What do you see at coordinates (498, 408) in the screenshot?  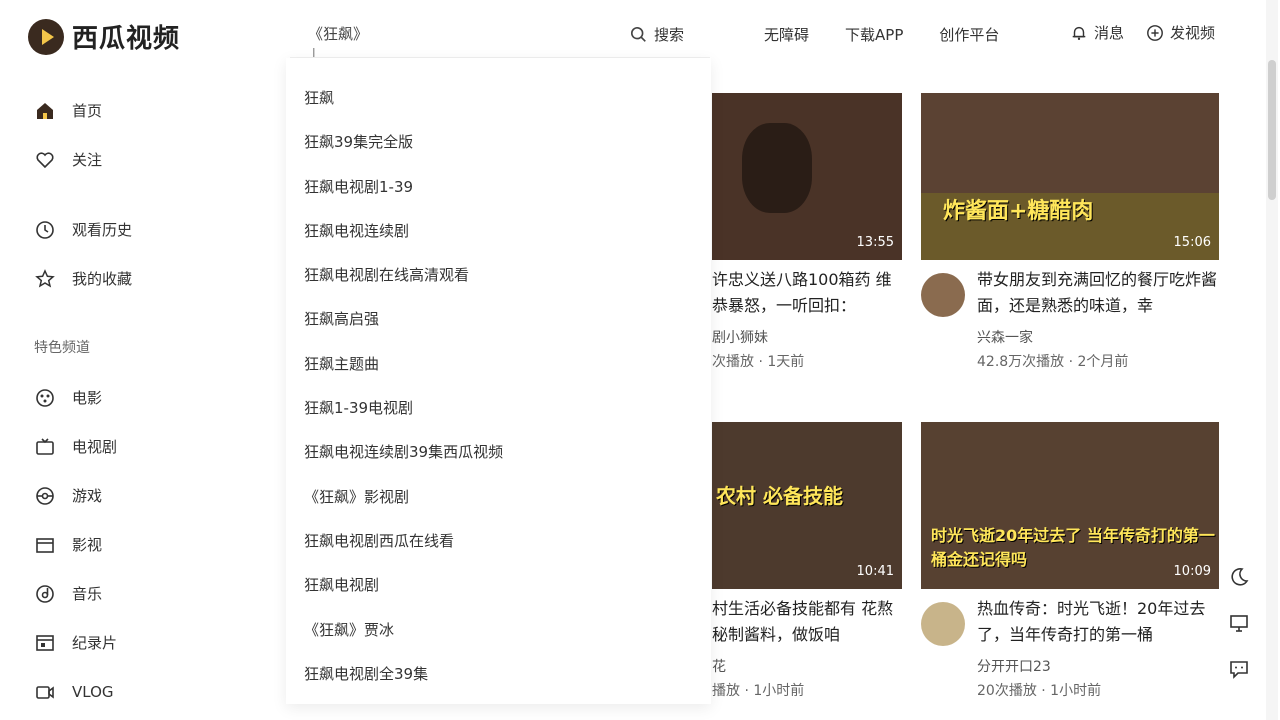 I see `suggestion-item: 狂飙1-39电视剧` at bounding box center [498, 408].